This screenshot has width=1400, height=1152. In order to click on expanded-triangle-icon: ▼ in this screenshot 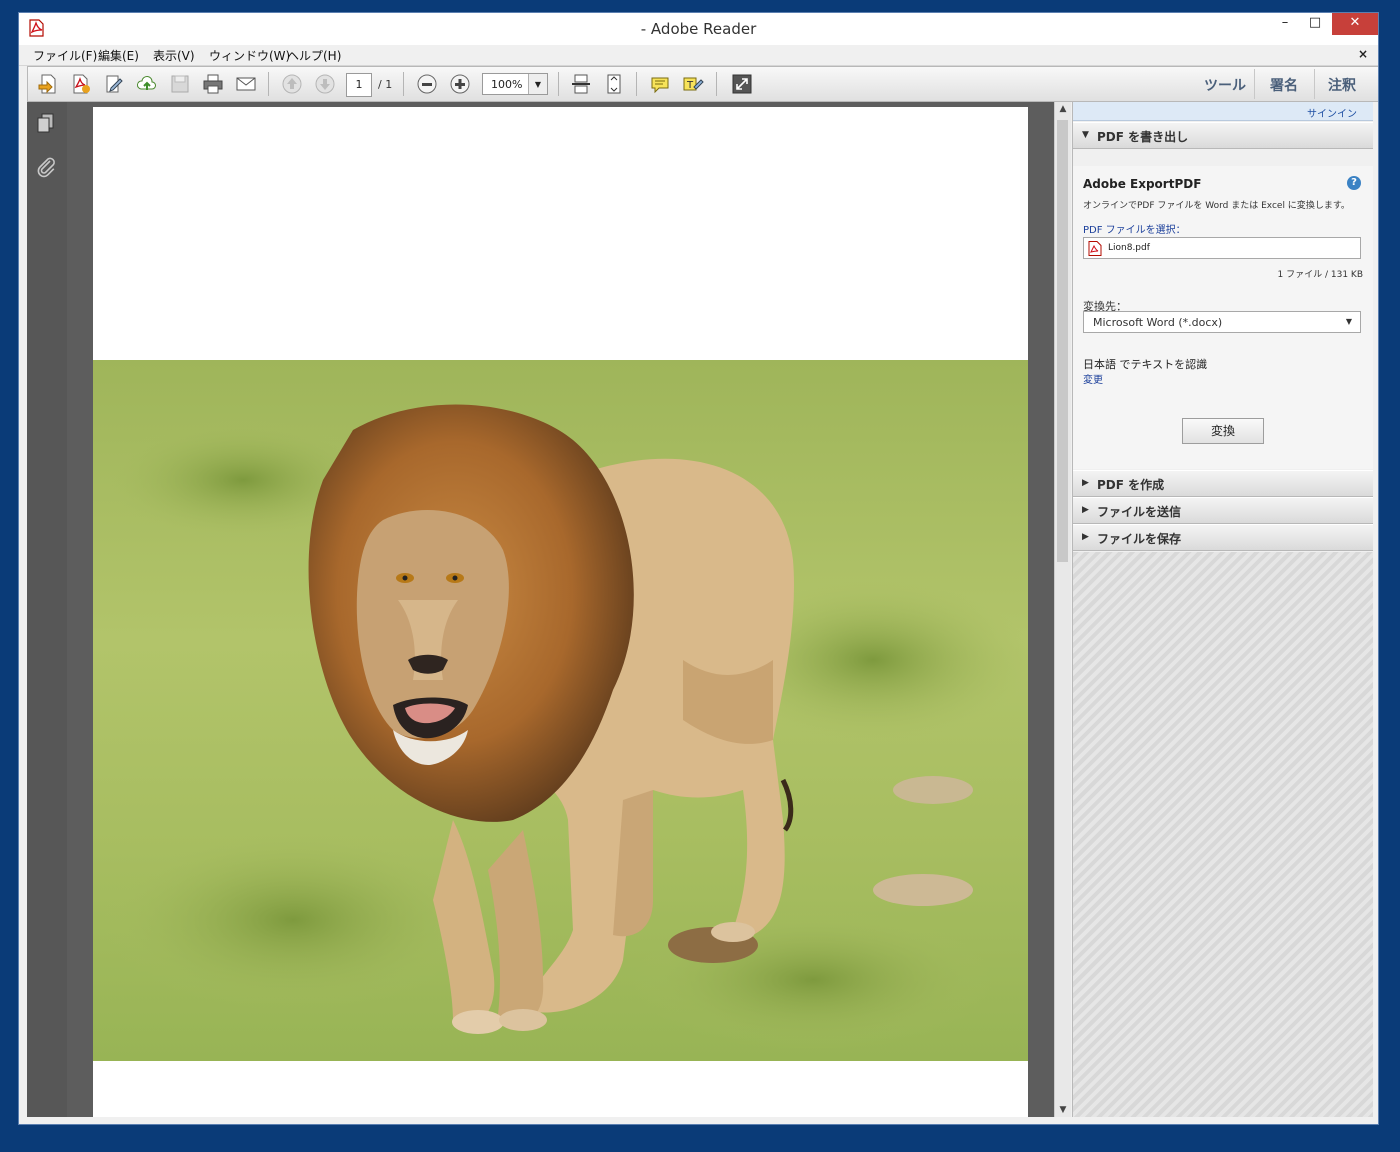, I will do `click(1085, 135)`.